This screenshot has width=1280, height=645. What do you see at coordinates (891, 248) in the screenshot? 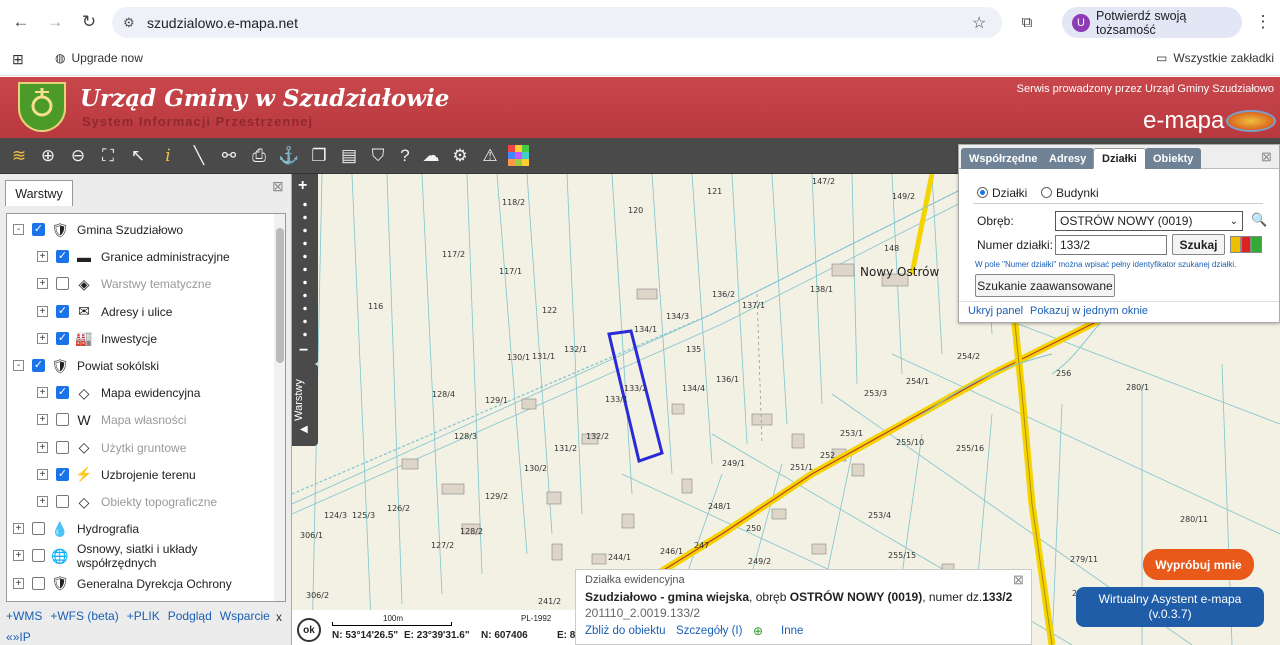
I see `parcel-label: 148` at bounding box center [891, 248].